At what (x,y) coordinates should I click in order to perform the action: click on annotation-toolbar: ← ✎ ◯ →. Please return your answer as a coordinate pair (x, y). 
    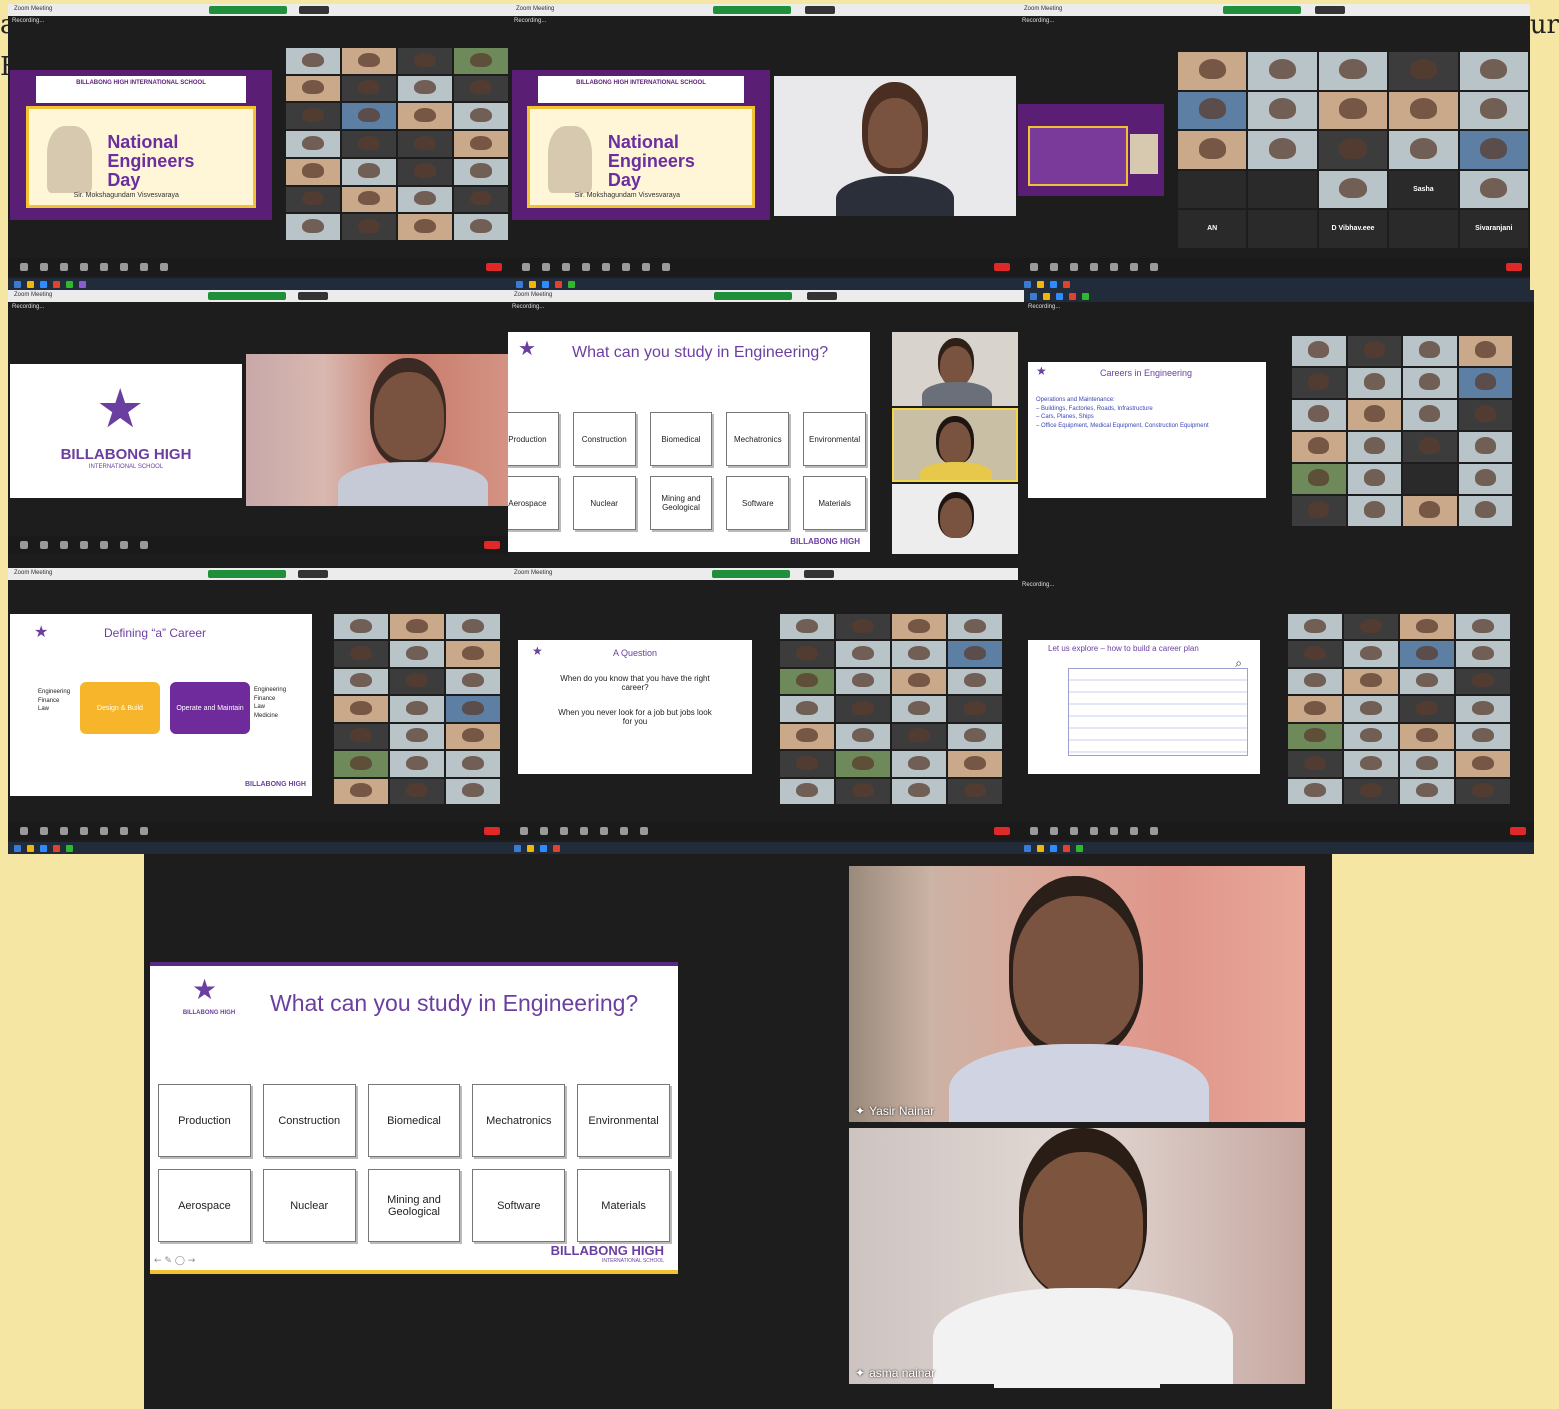
    Looking at the image, I should click on (174, 1261).